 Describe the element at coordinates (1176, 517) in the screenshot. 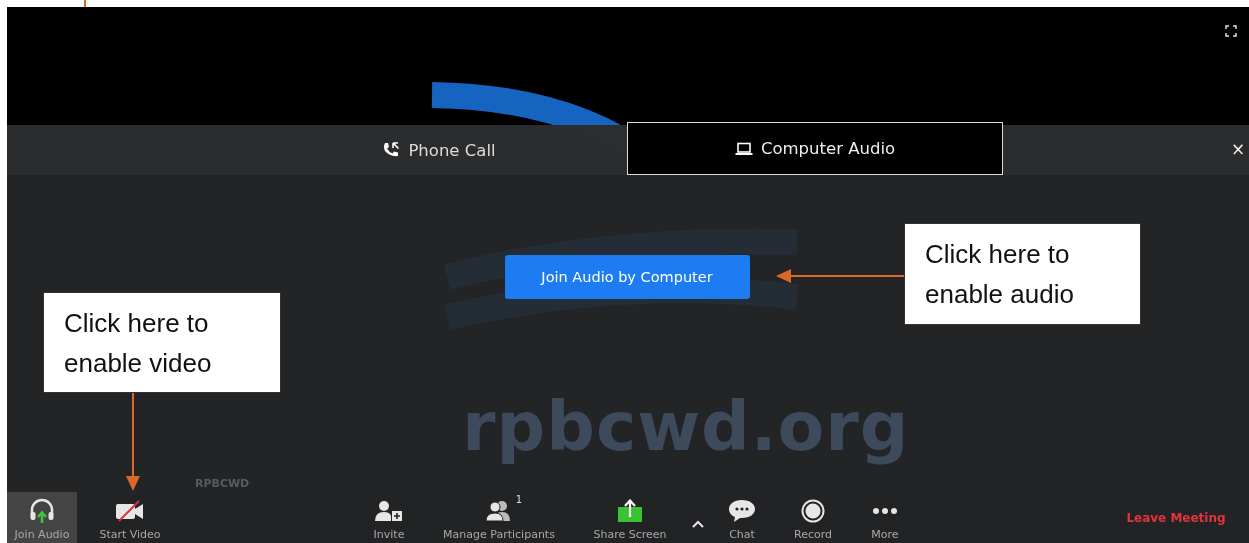

I see `leave-meeting-button: Leave Meeting` at that location.